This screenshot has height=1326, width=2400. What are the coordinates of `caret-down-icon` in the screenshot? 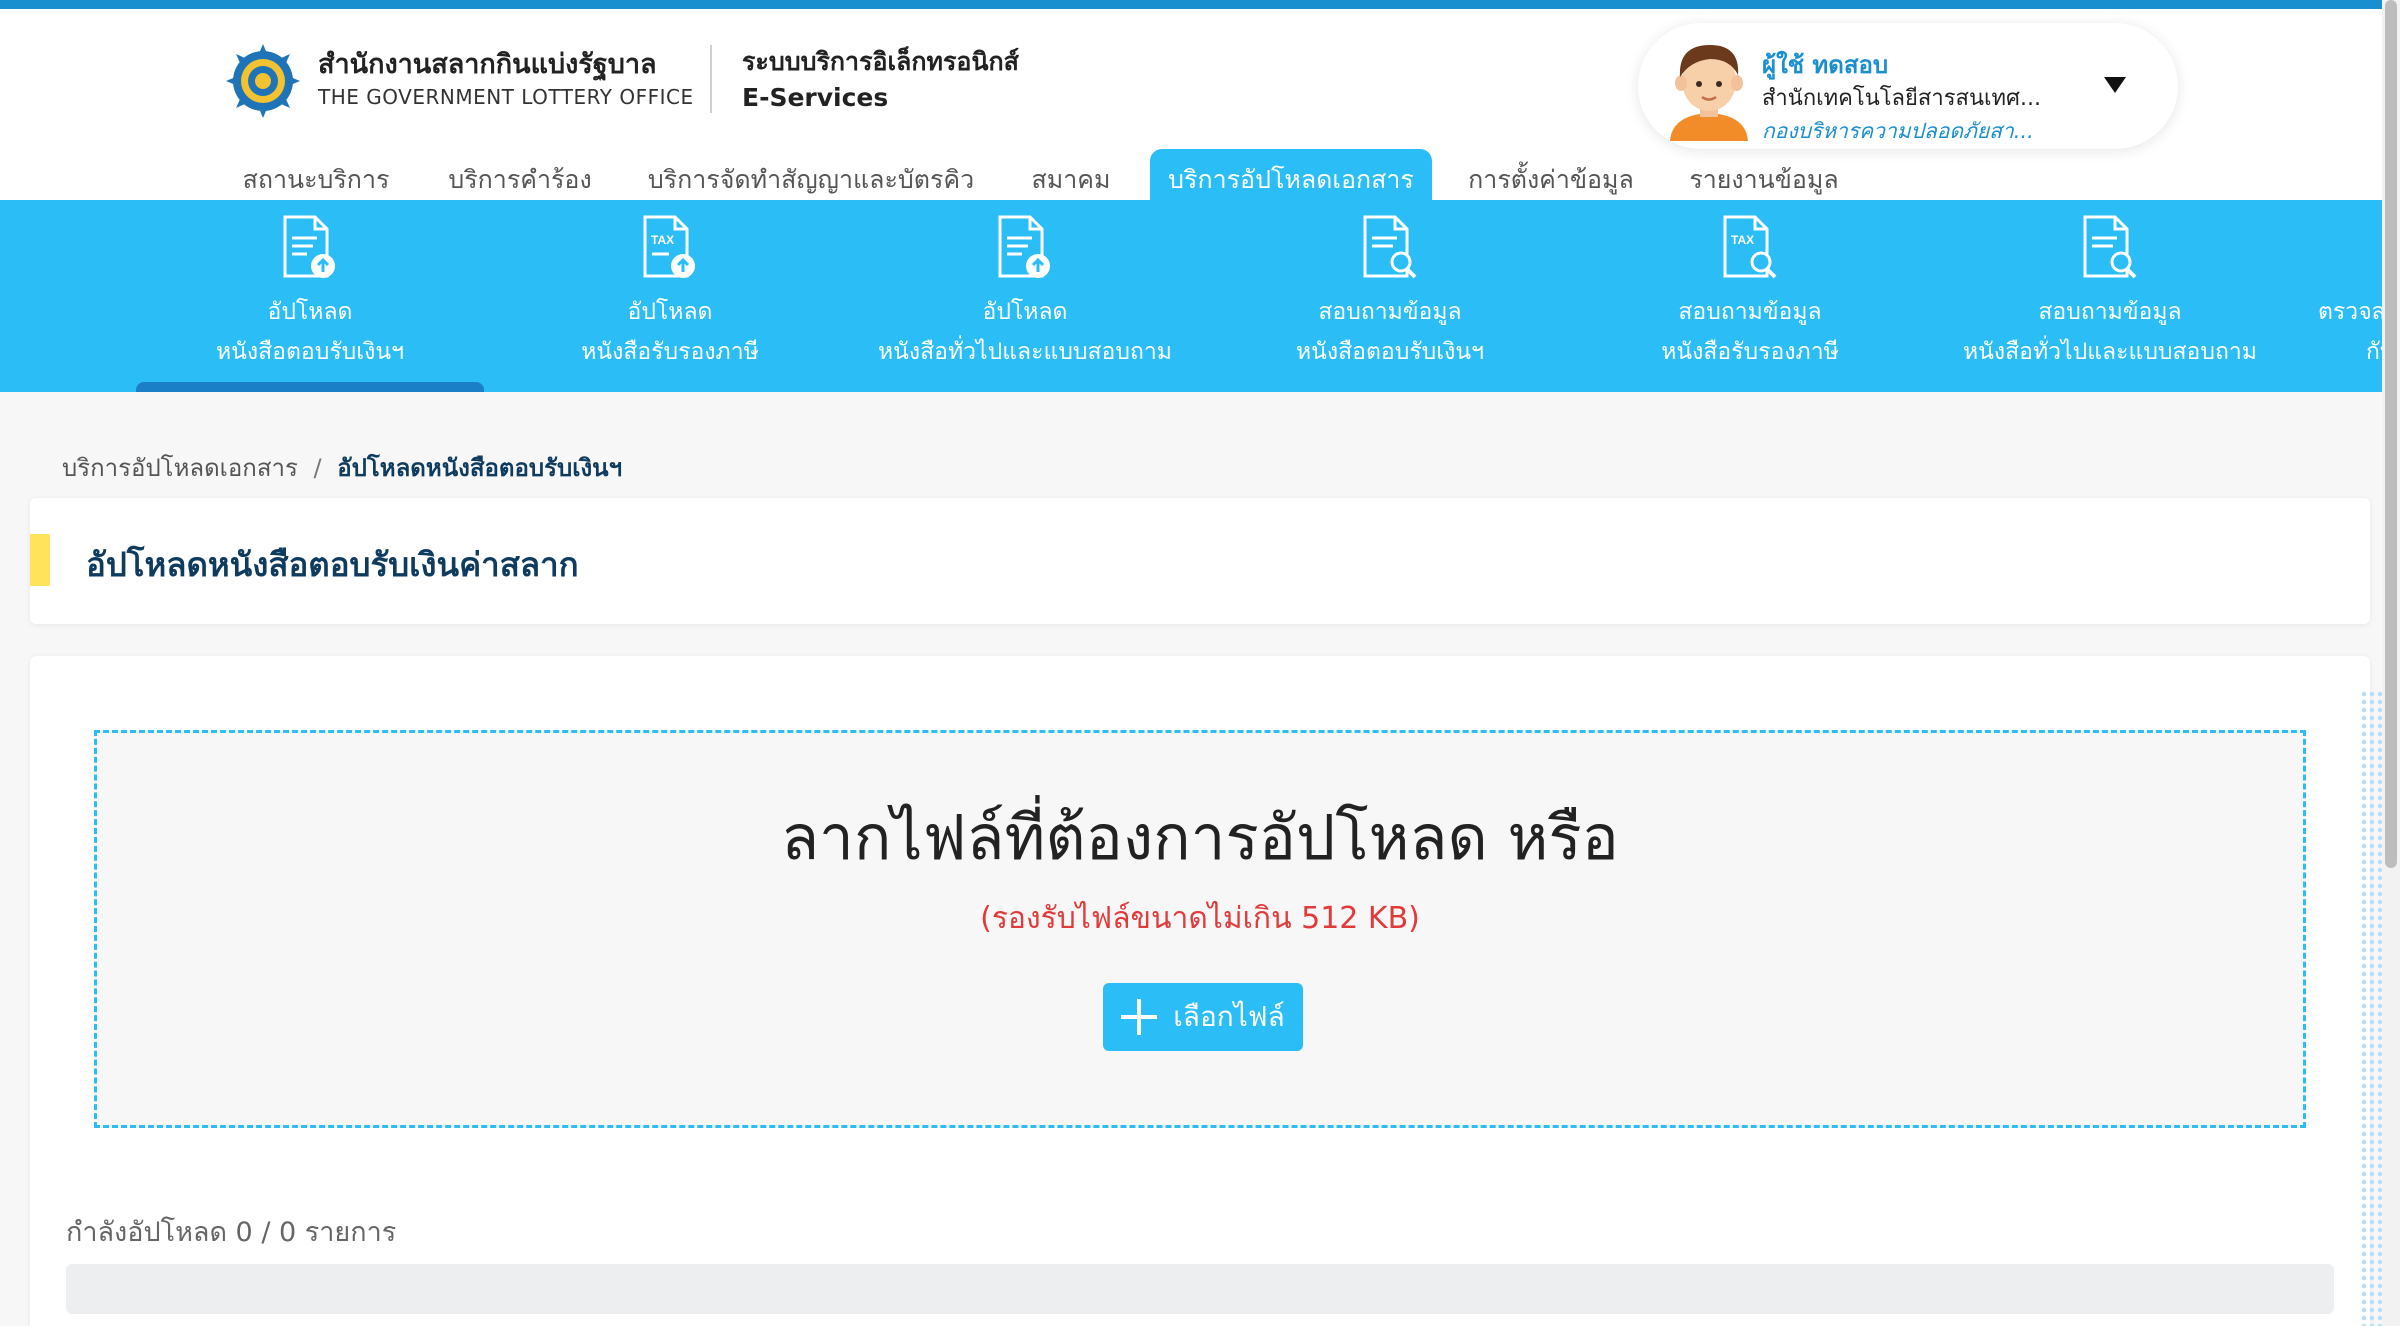 It's located at (2115, 85).